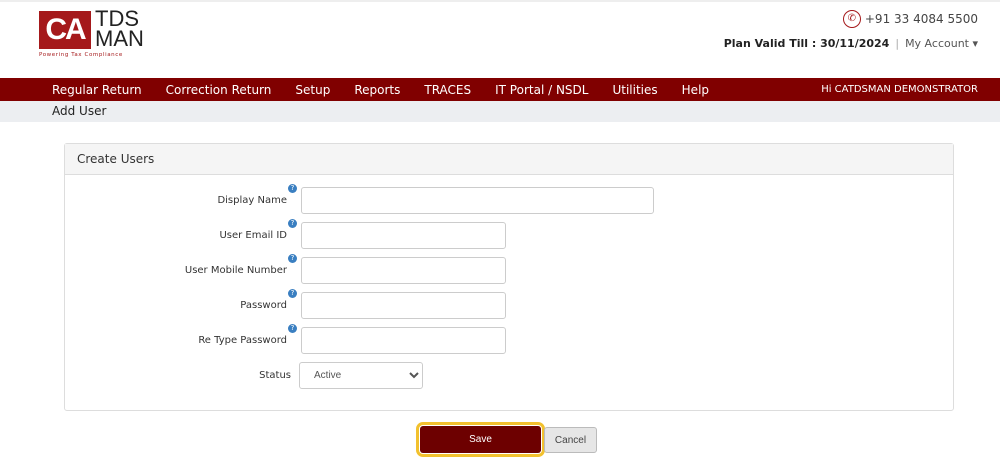 Image resolution: width=1000 pixels, height=474 pixels. Describe the element at coordinates (509, 376) in the screenshot. I see `status-row: Status Active` at that location.